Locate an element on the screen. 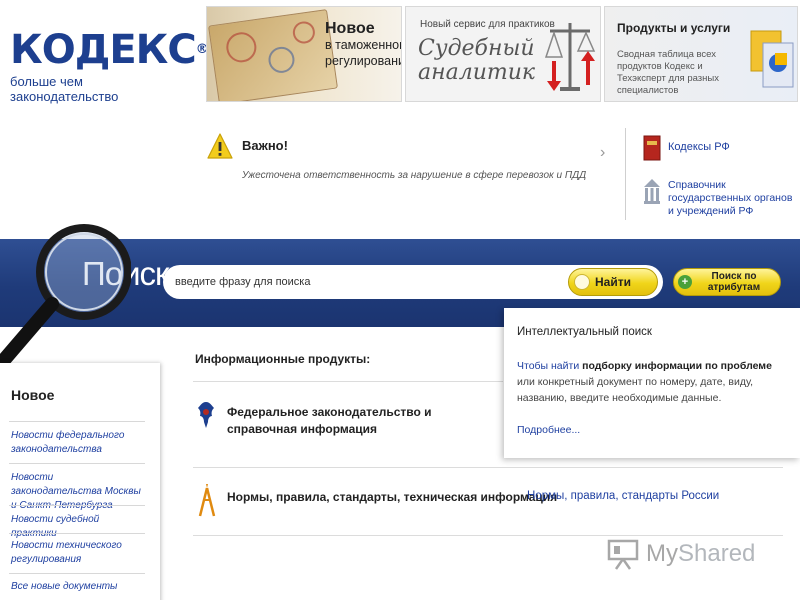  banner-products-title: Продукты и услуги is located at coordinates (674, 28).